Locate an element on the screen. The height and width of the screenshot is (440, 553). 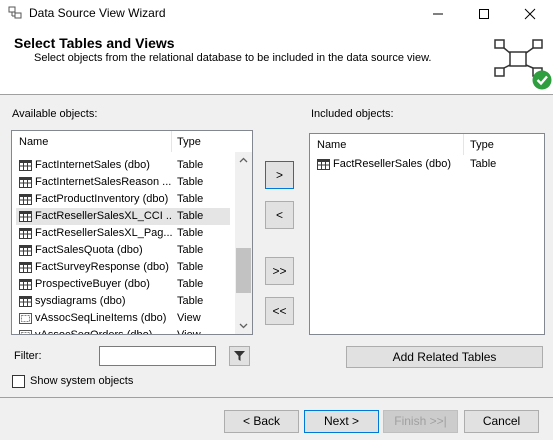
list-item: FactInternetSalesReason ... Table is located at coordinates (123, 182).